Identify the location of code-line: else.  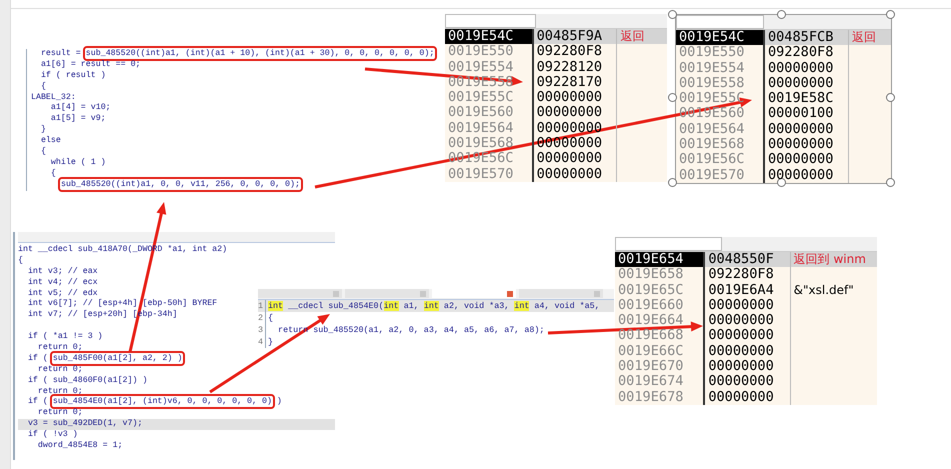
(50, 141).